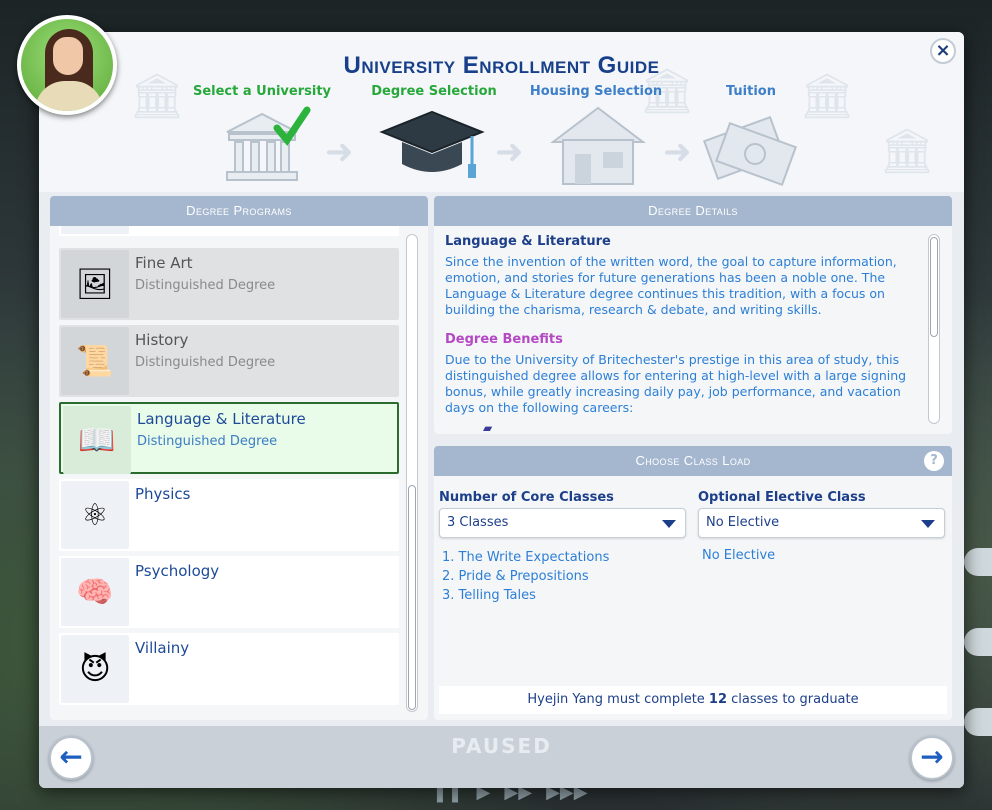  What do you see at coordinates (526, 497) in the screenshot?
I see `core-classes-label: Number of Core Classes` at bounding box center [526, 497].